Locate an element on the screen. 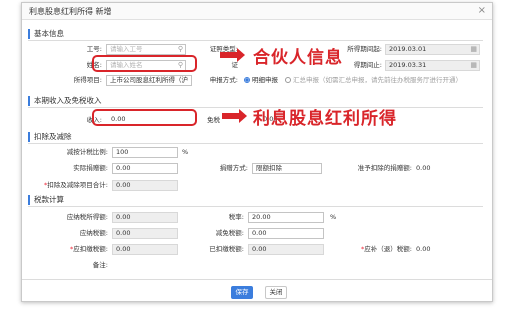 Image resolution: width=513 pixels, height=315 pixels. id-number-label: 证 is located at coordinates (235, 65).